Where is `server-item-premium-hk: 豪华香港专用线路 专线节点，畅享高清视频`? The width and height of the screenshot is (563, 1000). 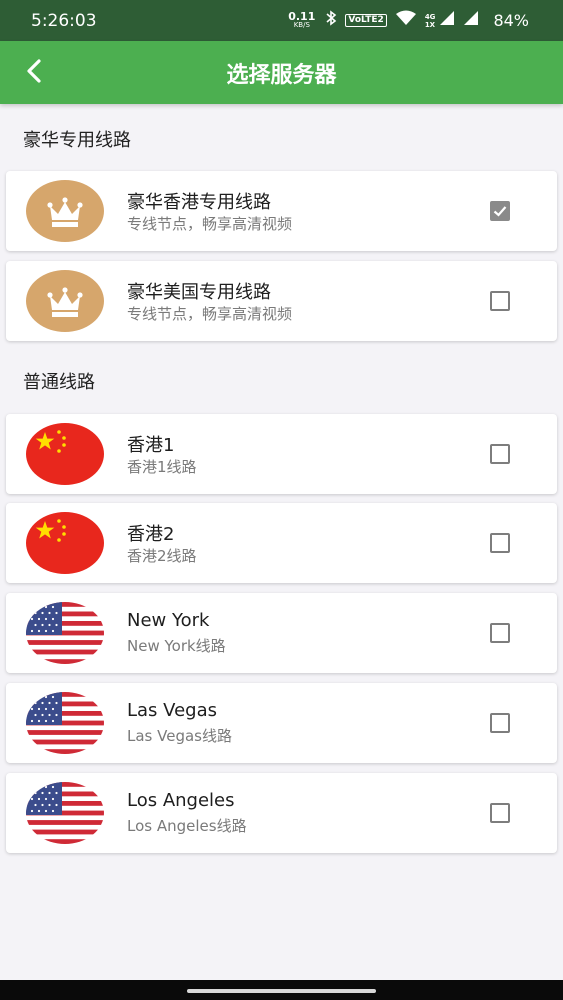
server-item-premium-hk: 豪华香港专用线路 专线节点，畅享高清视频 is located at coordinates (281, 211).